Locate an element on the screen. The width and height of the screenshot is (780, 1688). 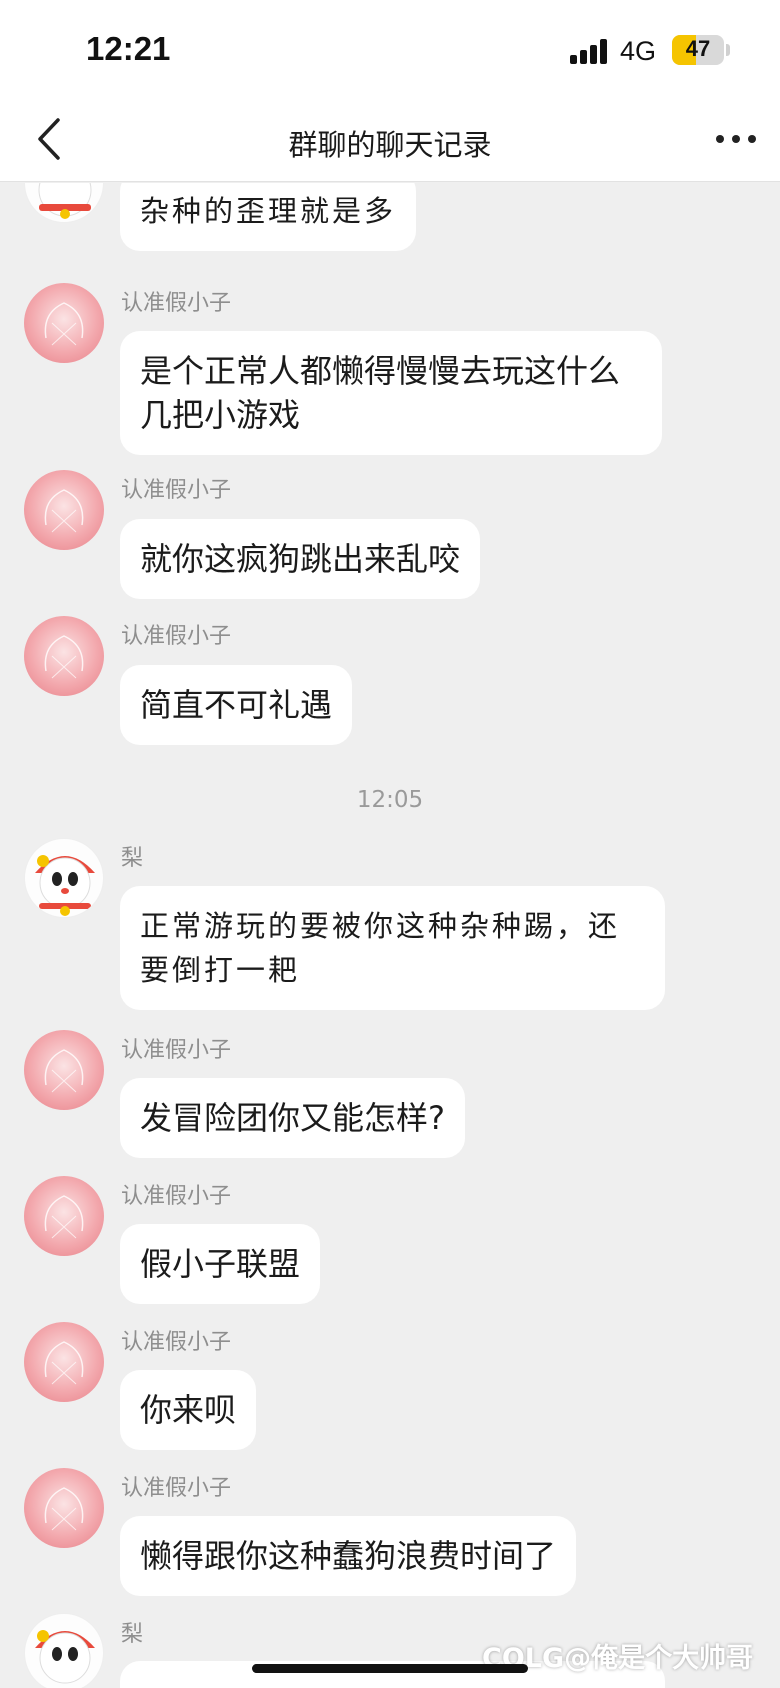
message-text: 杂种的歪理就是多 is located at coordinates (268, 211).